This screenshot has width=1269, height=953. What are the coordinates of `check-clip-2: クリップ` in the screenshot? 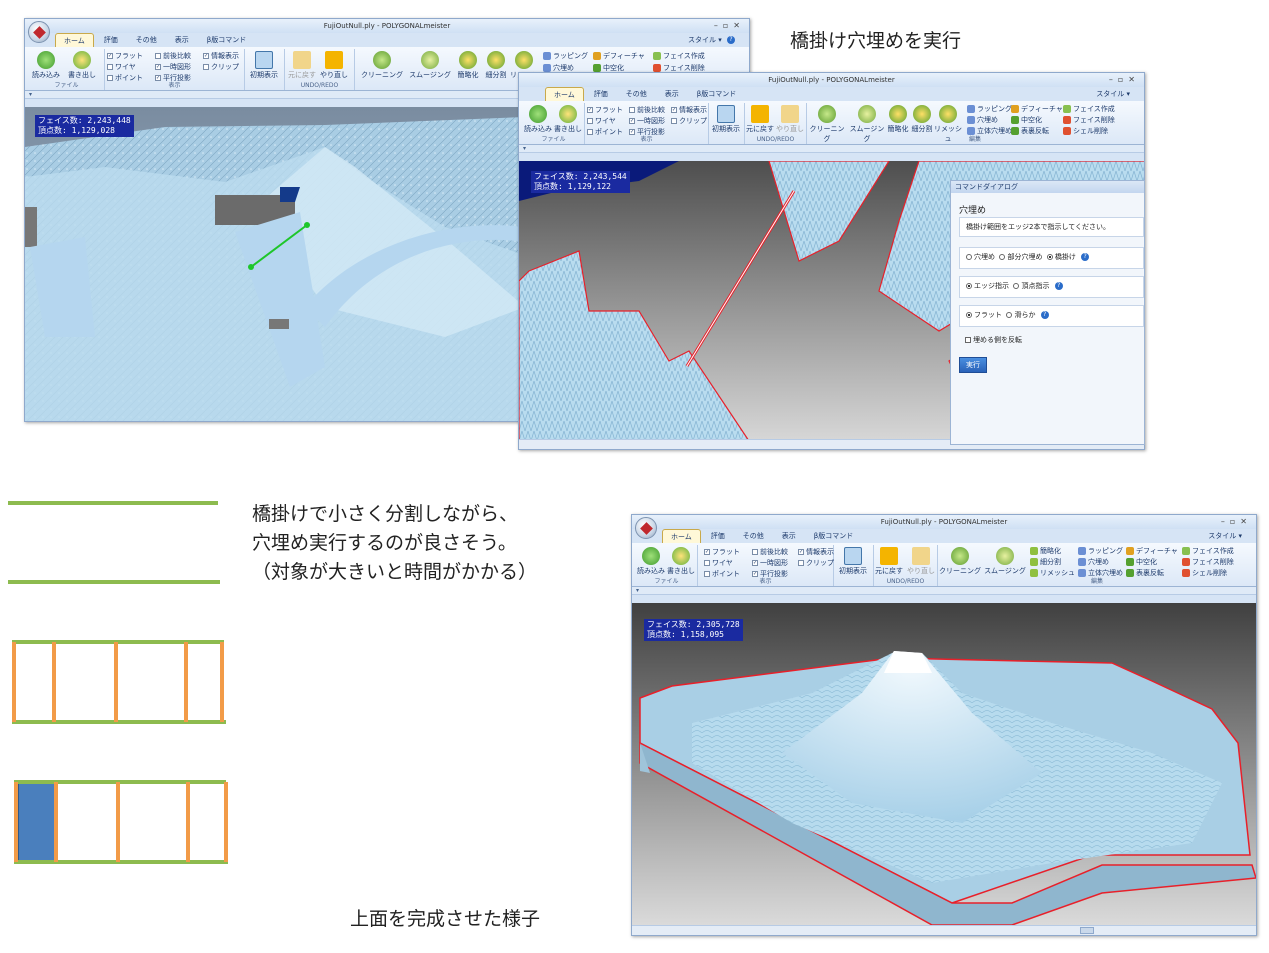 It's located at (689, 121).